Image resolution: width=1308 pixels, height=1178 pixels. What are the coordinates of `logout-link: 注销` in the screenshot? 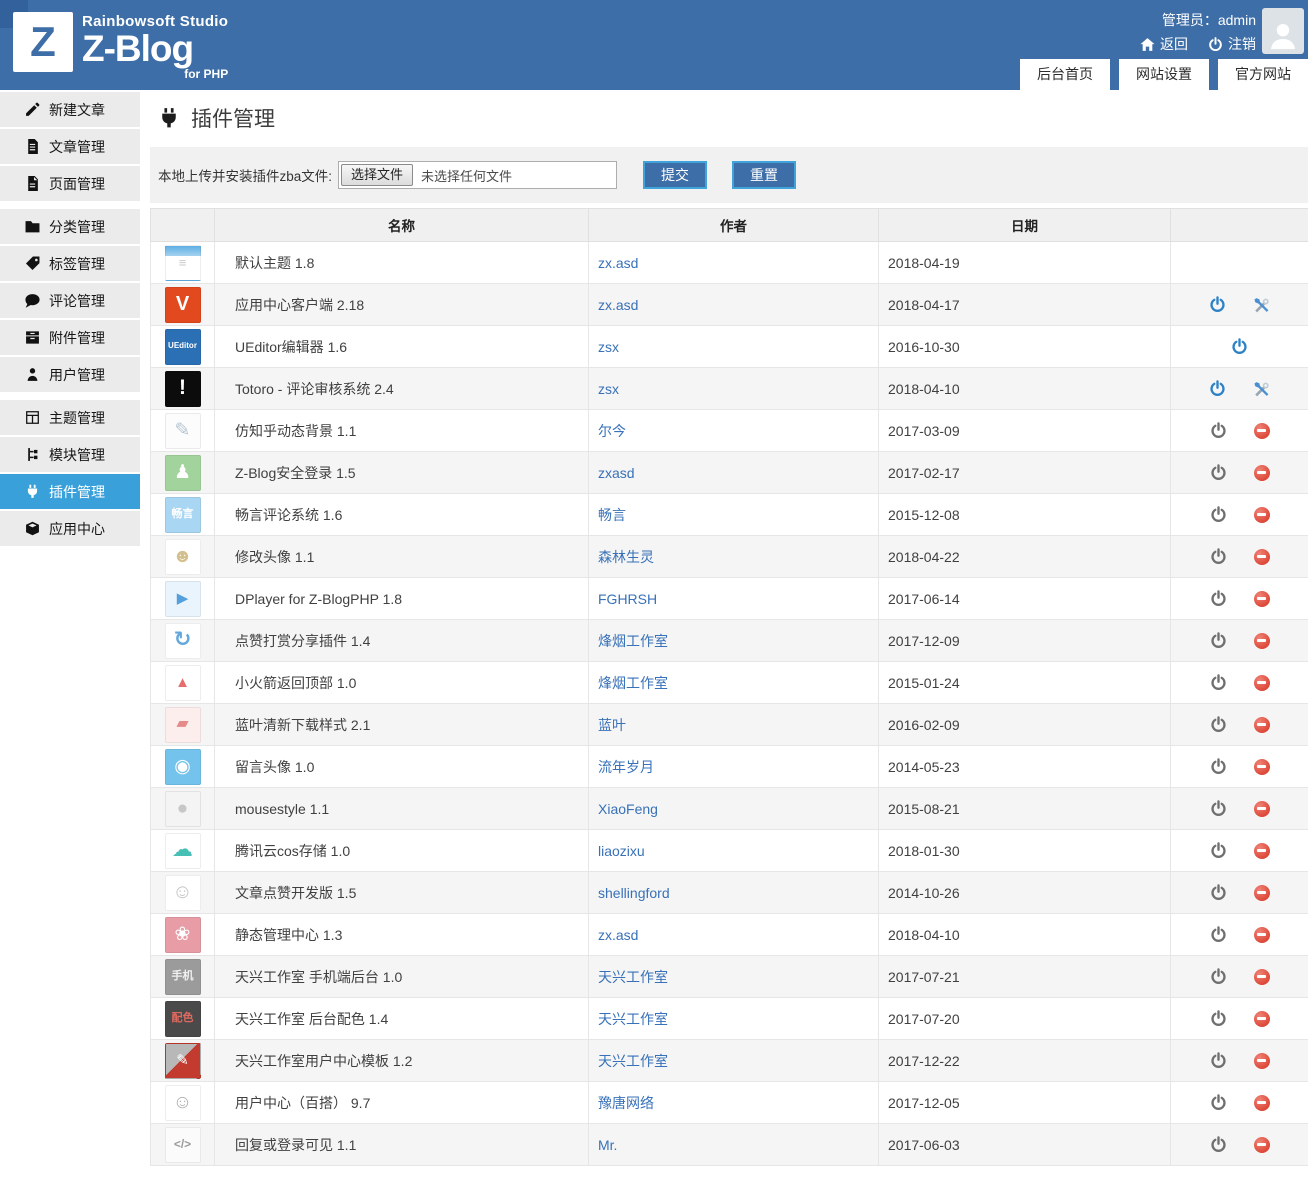 It's located at (1232, 44).